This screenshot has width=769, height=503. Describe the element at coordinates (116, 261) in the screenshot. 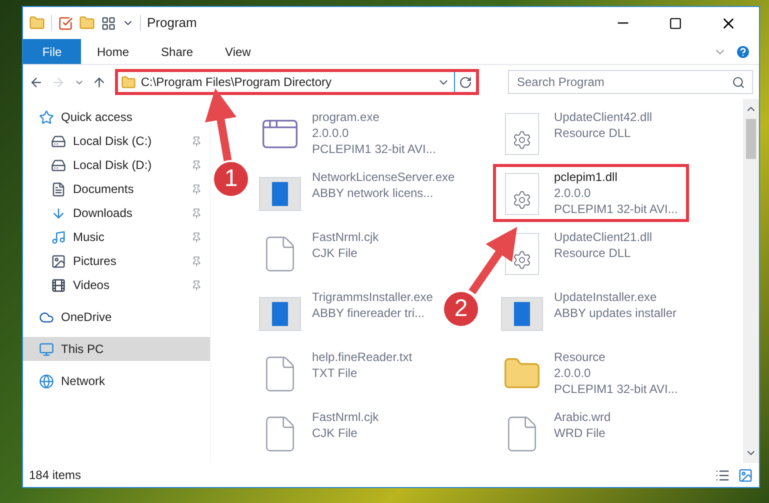

I see `sidebar-item: Pictures` at that location.